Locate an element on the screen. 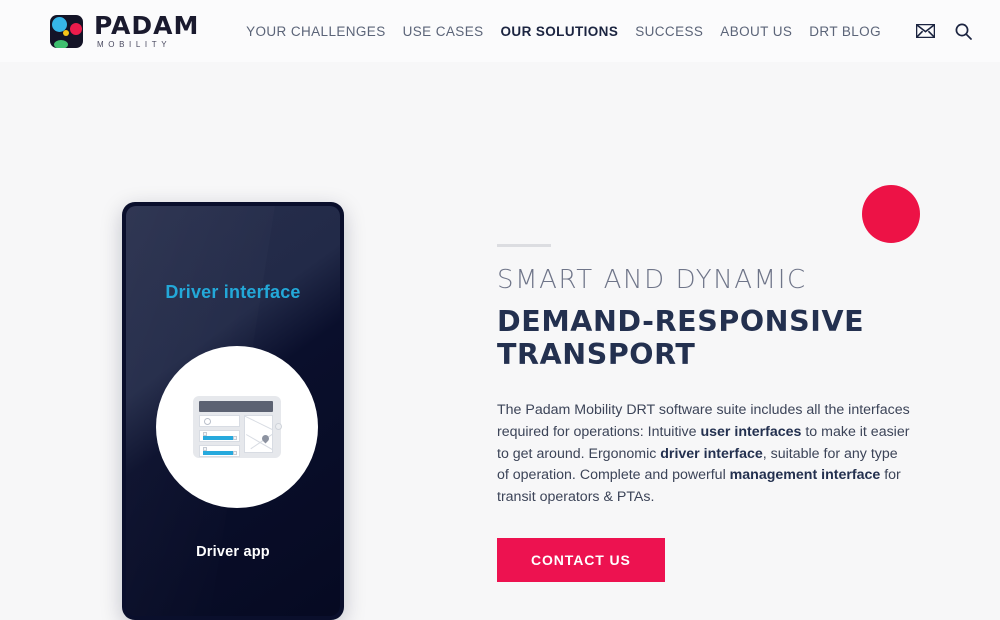 The image size is (1000, 620). logo-dot-pink is located at coordinates (76, 28).